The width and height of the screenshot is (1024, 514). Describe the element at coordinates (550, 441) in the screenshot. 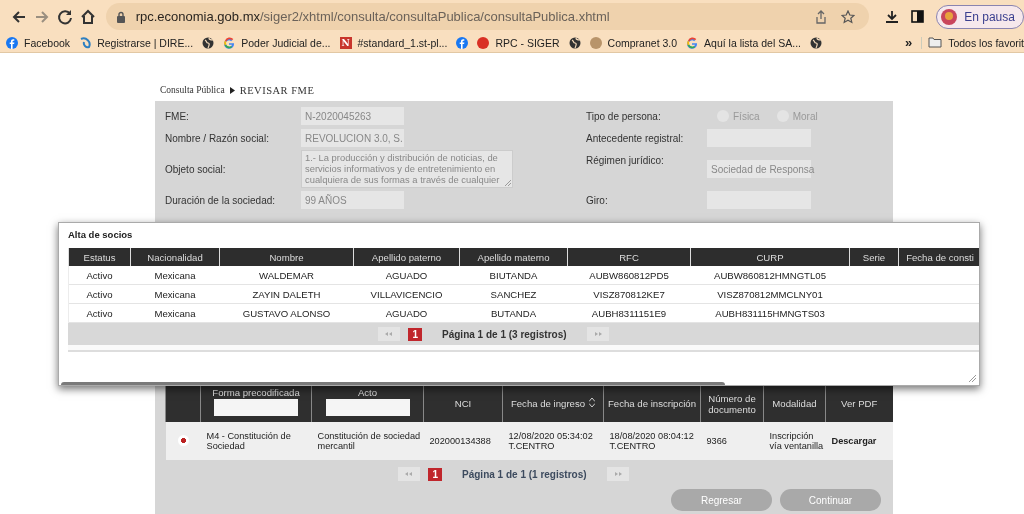

I see `table-cell: 12/08/2020 05:34:02 T.CENTRO` at that location.